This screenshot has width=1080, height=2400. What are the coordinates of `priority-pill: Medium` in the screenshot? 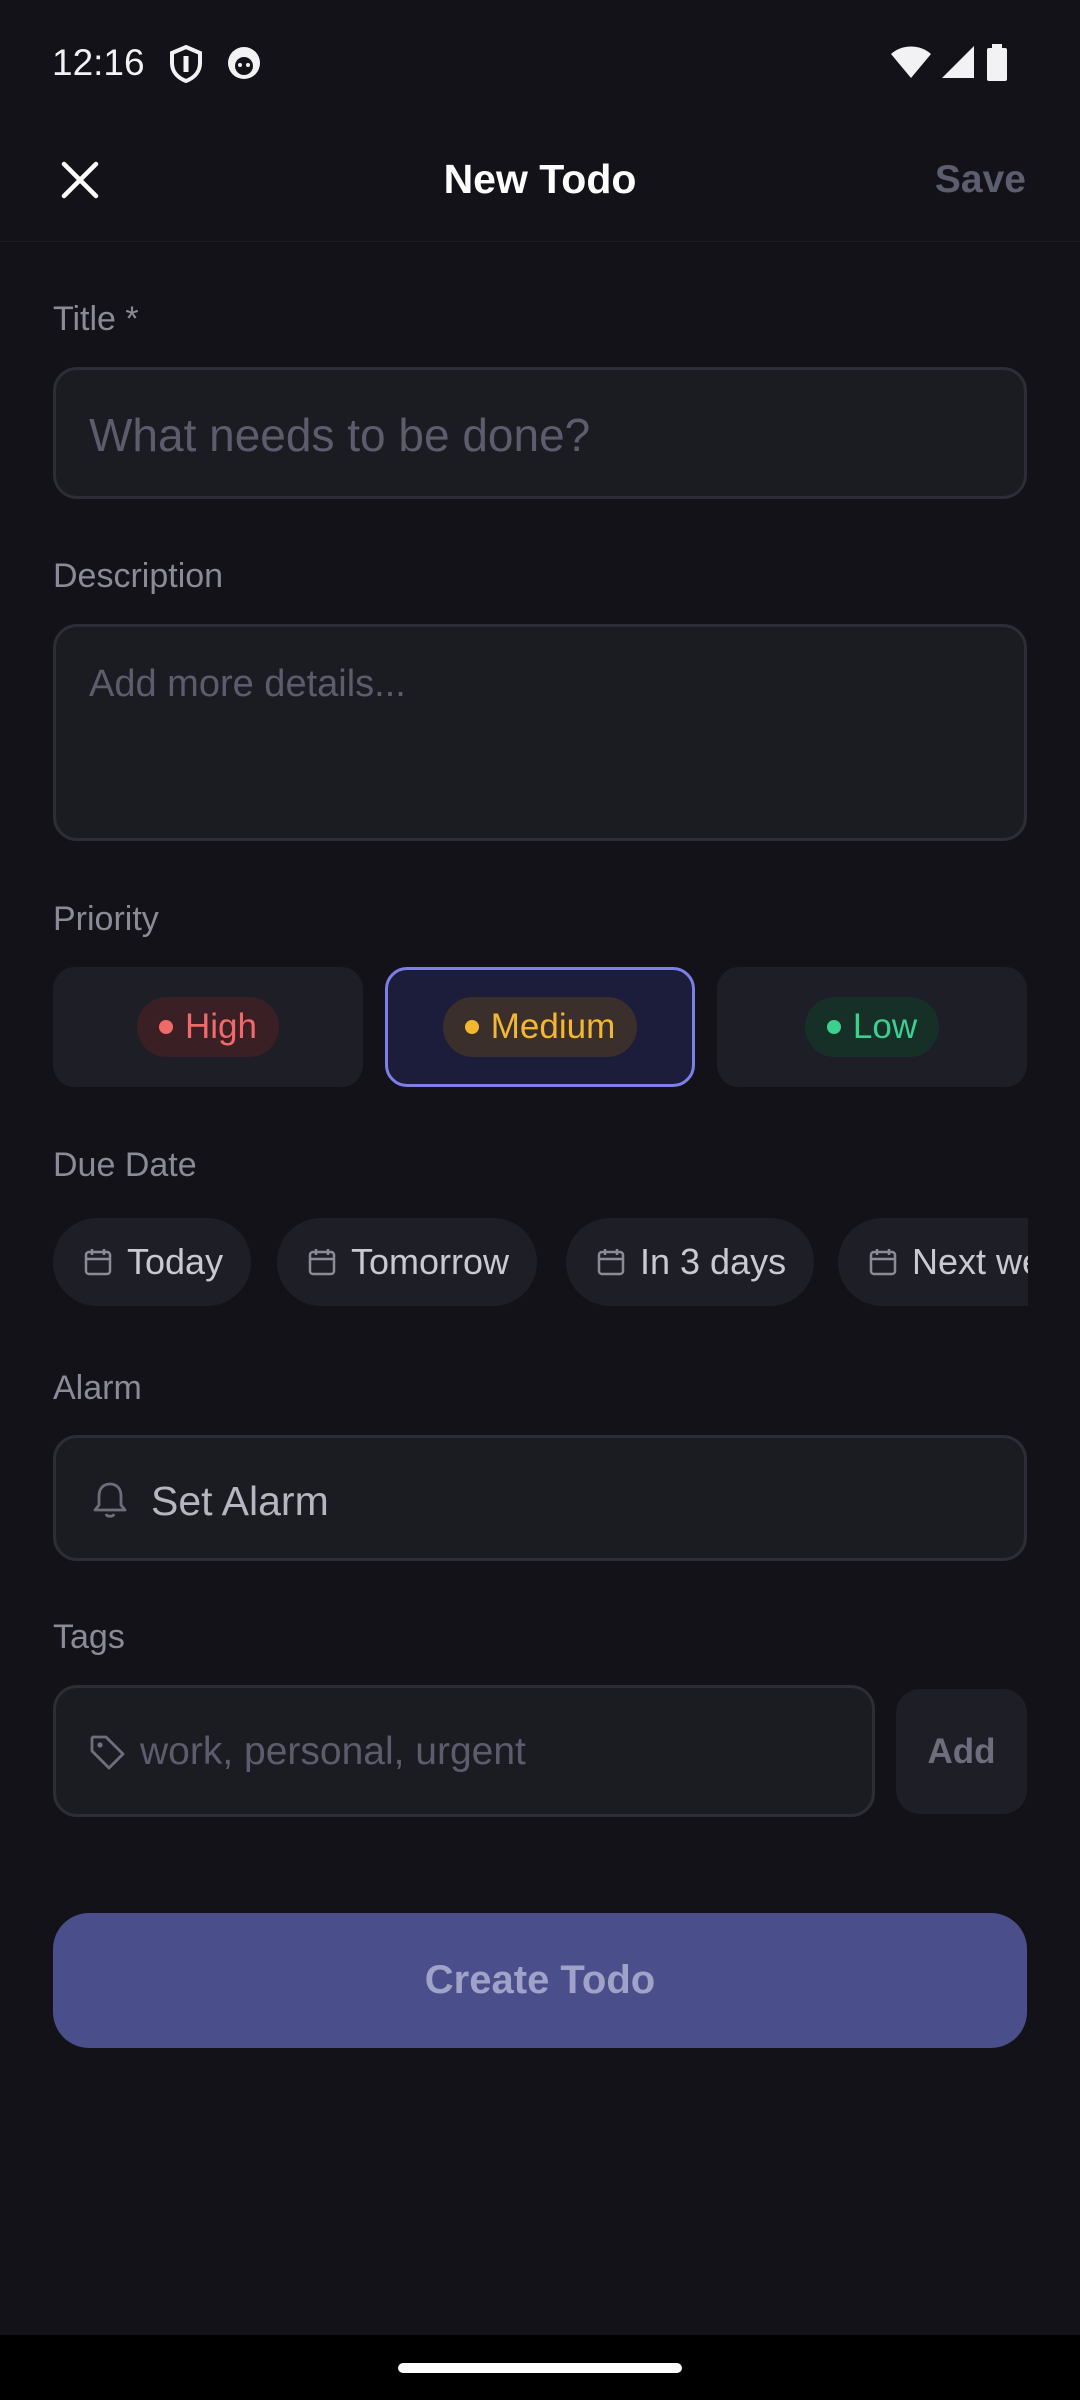 It's located at (540, 1027).